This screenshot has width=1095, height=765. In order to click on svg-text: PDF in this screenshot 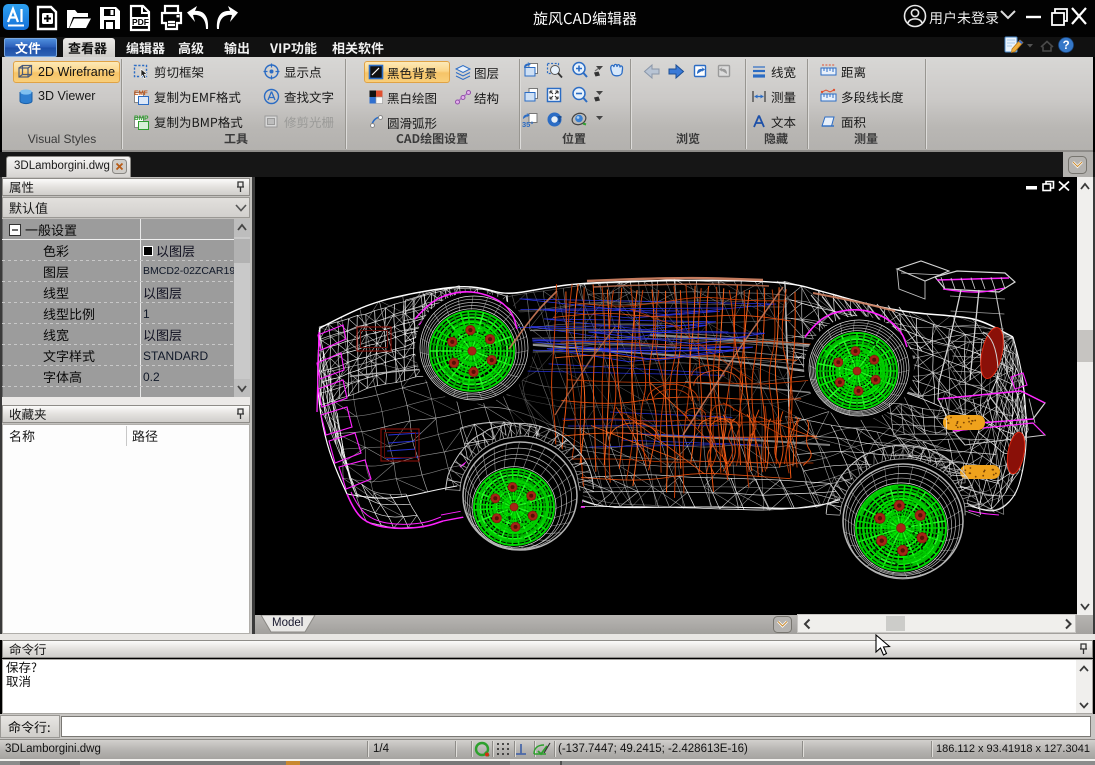, I will do `click(140, 22)`.